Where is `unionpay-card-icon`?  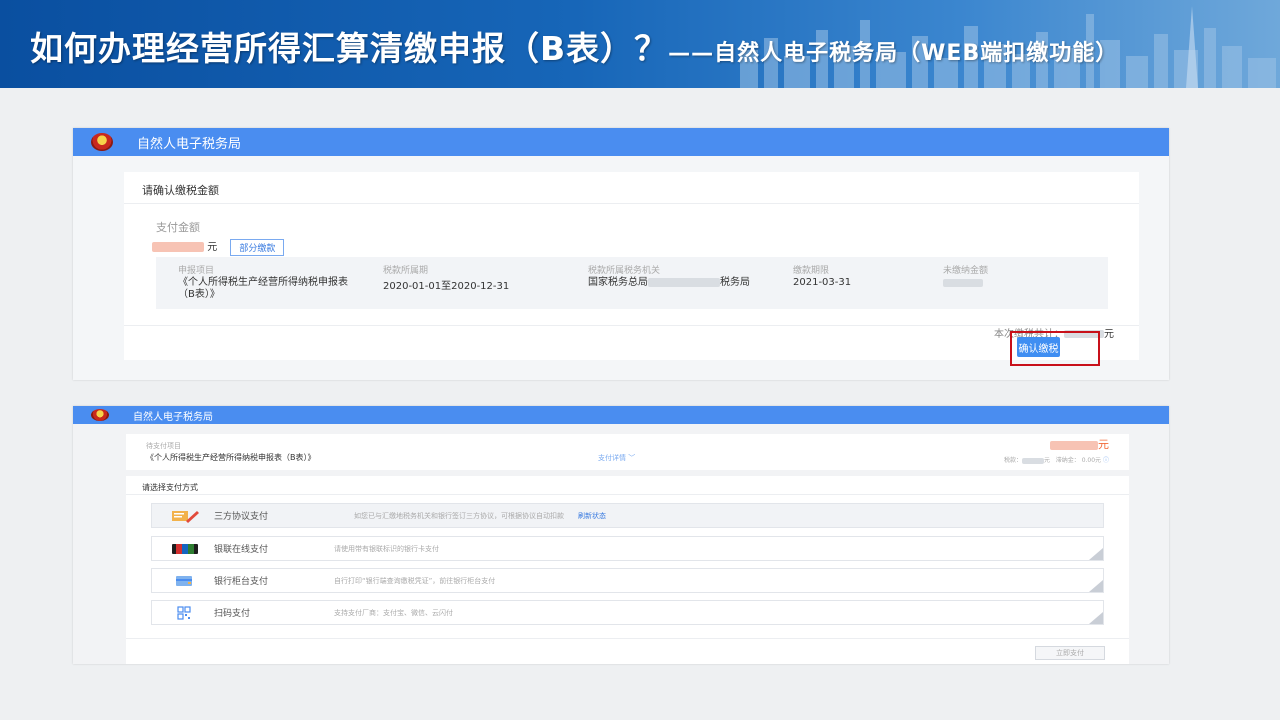
unionpay-card-icon is located at coordinates (185, 548).